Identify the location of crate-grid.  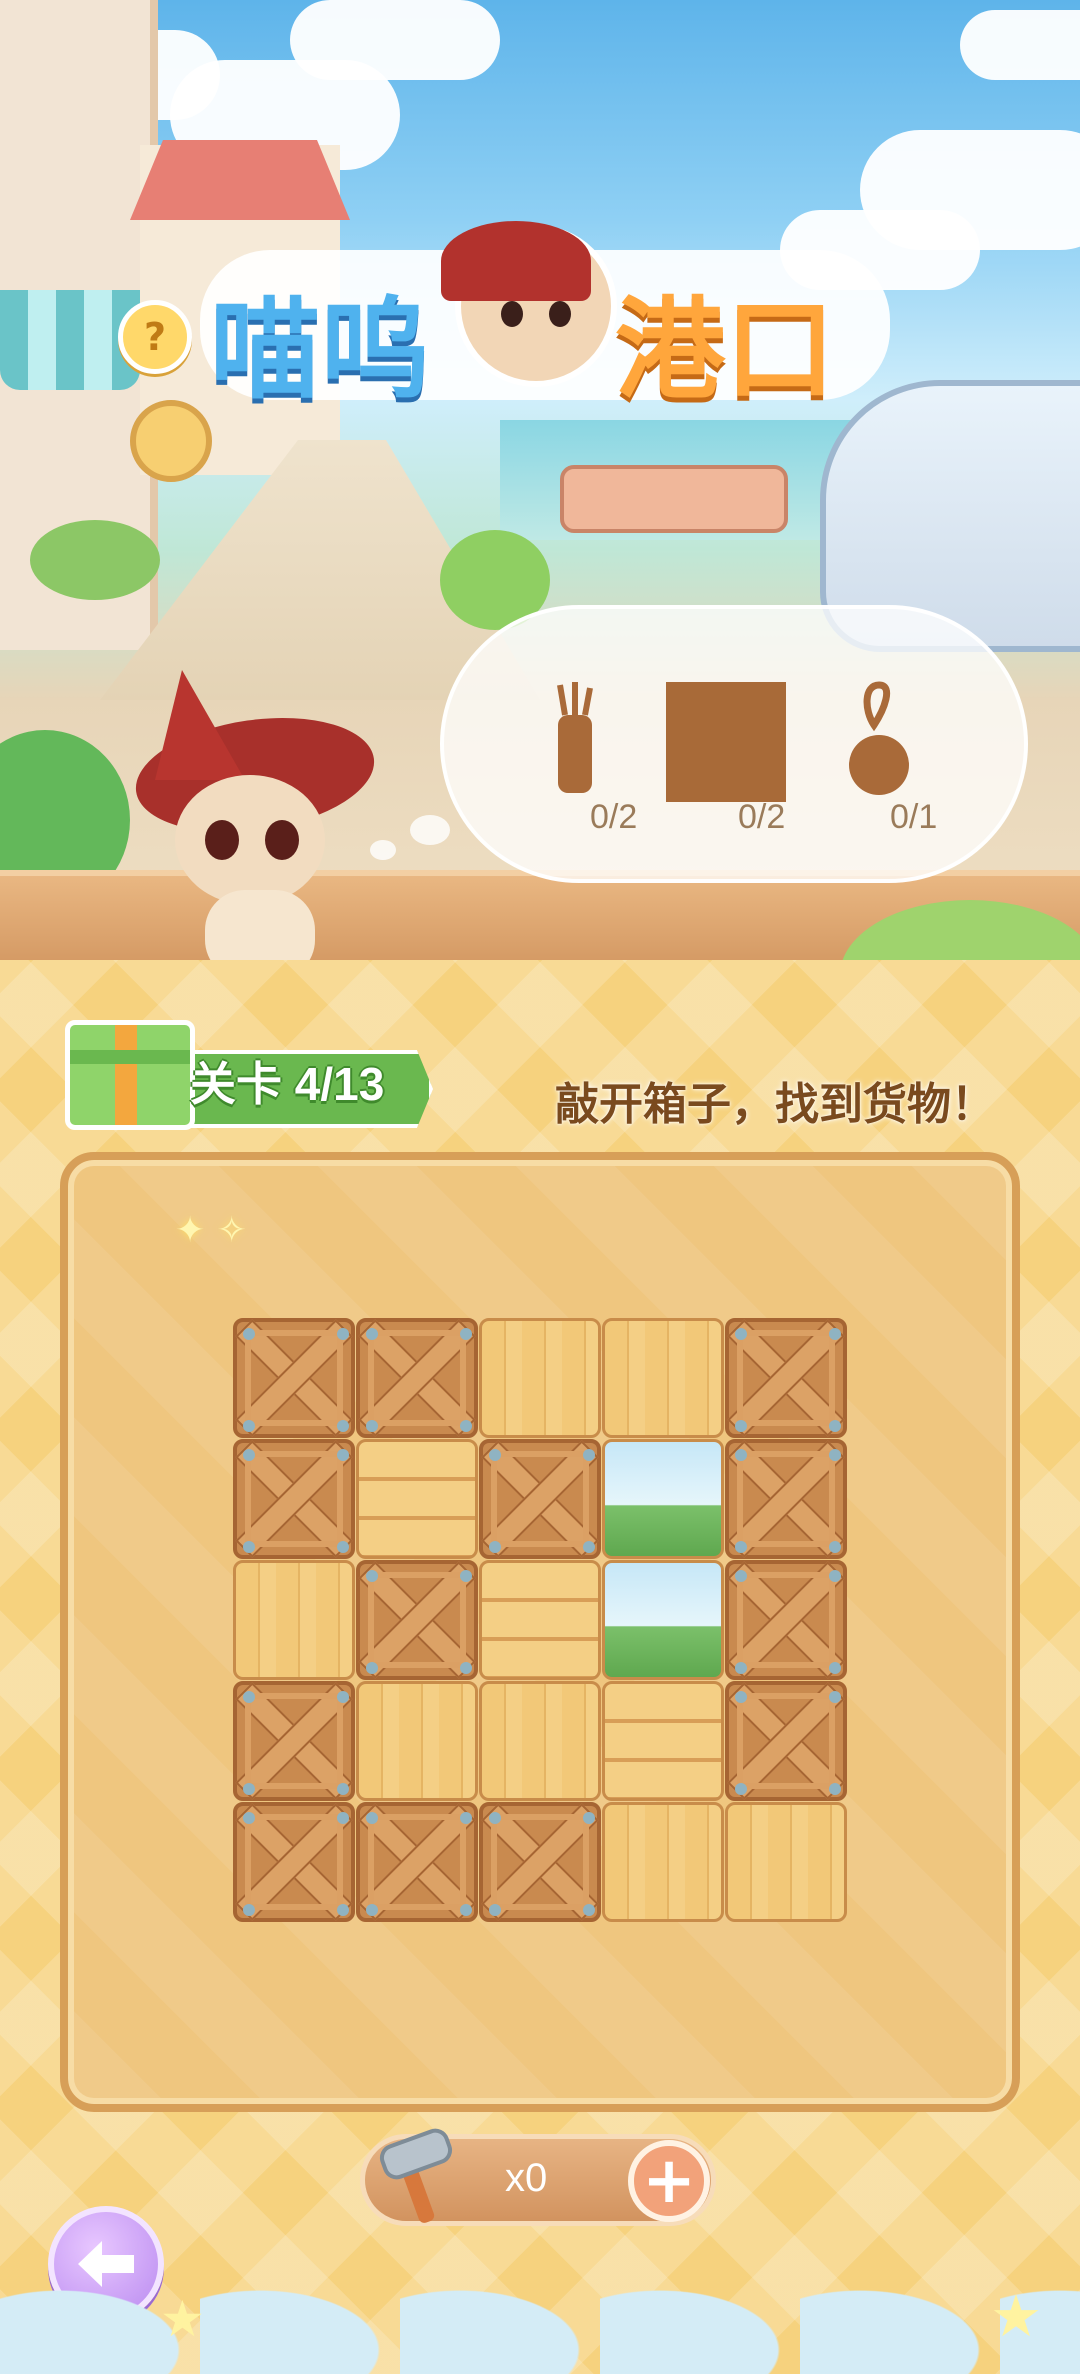
(540, 1621).